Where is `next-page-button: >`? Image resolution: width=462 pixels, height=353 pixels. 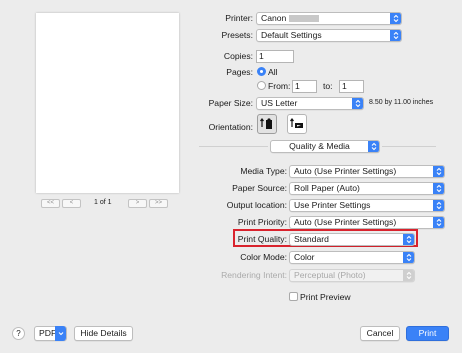 next-page-button: > is located at coordinates (137, 203).